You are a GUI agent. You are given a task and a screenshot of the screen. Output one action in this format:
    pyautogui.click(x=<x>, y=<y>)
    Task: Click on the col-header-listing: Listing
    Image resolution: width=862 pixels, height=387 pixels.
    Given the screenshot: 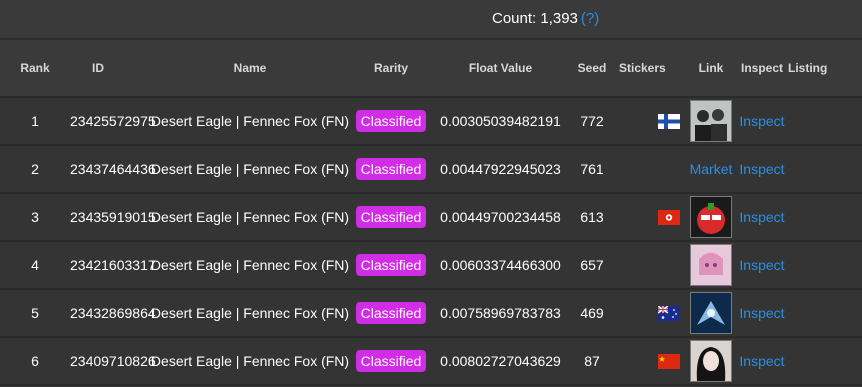 What is the action you would take?
    pyautogui.click(x=825, y=69)
    